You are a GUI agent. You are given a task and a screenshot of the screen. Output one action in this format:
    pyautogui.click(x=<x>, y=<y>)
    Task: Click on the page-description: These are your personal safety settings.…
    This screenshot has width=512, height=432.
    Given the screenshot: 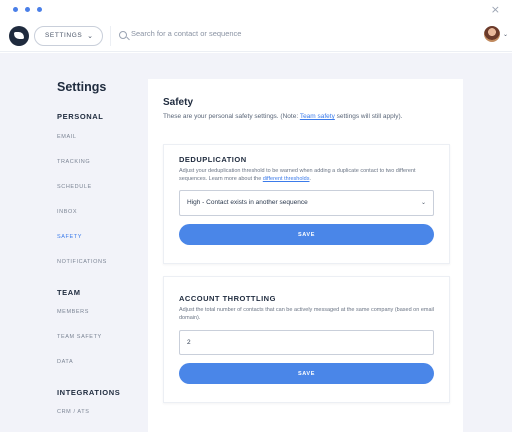 What is the action you would take?
    pyautogui.click(x=282, y=116)
    